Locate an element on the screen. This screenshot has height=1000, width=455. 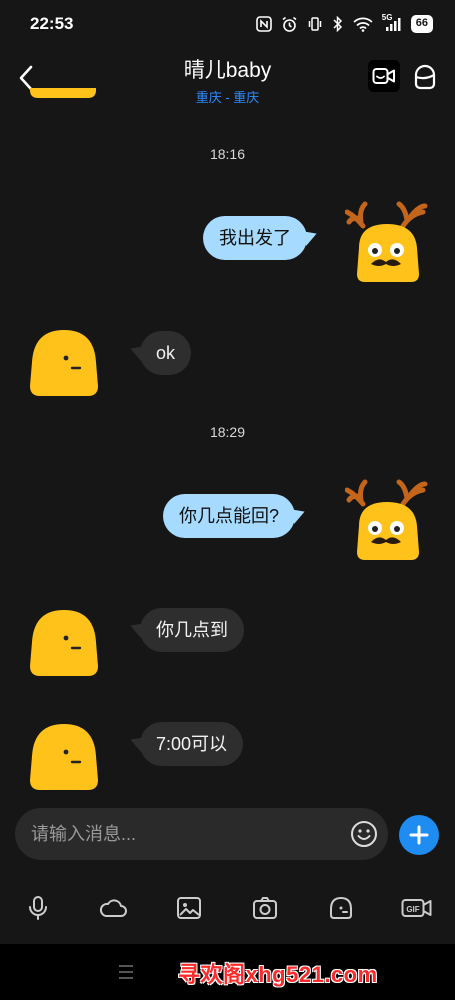
gif-label: GIF is located at coordinates (412, 909).